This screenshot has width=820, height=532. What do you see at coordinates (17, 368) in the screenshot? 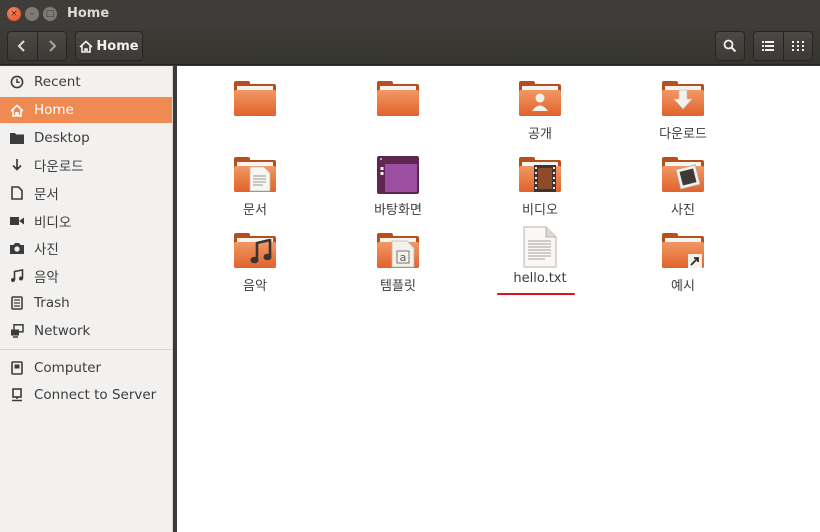
I see `computer-icon` at bounding box center [17, 368].